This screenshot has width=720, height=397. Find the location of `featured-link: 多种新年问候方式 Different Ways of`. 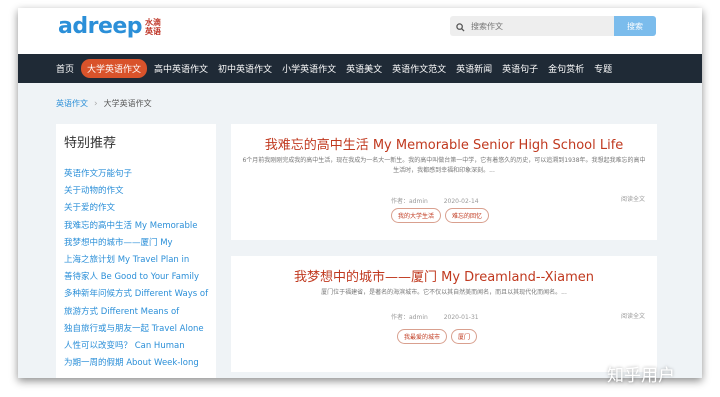

featured-link: 多种新年问候方式 Different Ways of is located at coordinates (136, 294).